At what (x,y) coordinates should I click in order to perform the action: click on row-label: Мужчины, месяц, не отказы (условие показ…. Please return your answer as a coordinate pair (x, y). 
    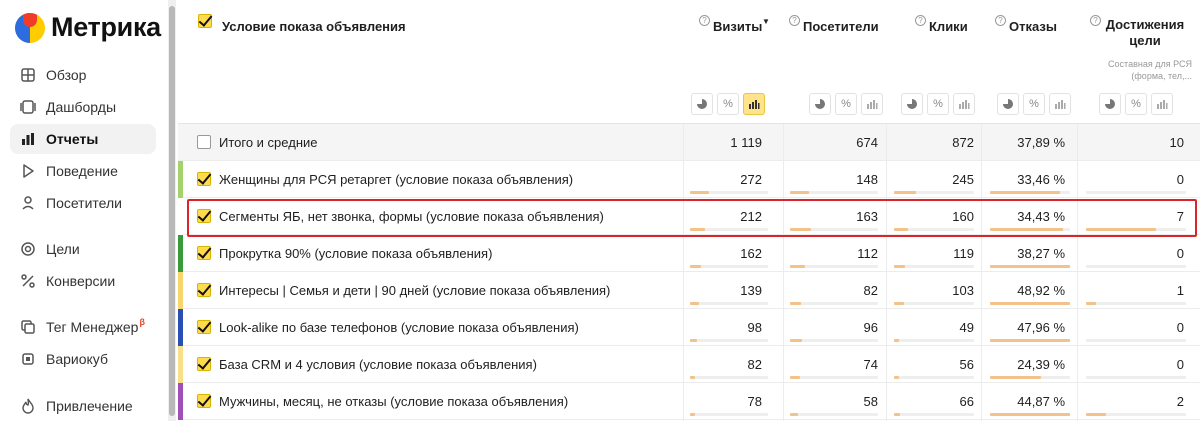
    Looking at the image, I should click on (393, 401).